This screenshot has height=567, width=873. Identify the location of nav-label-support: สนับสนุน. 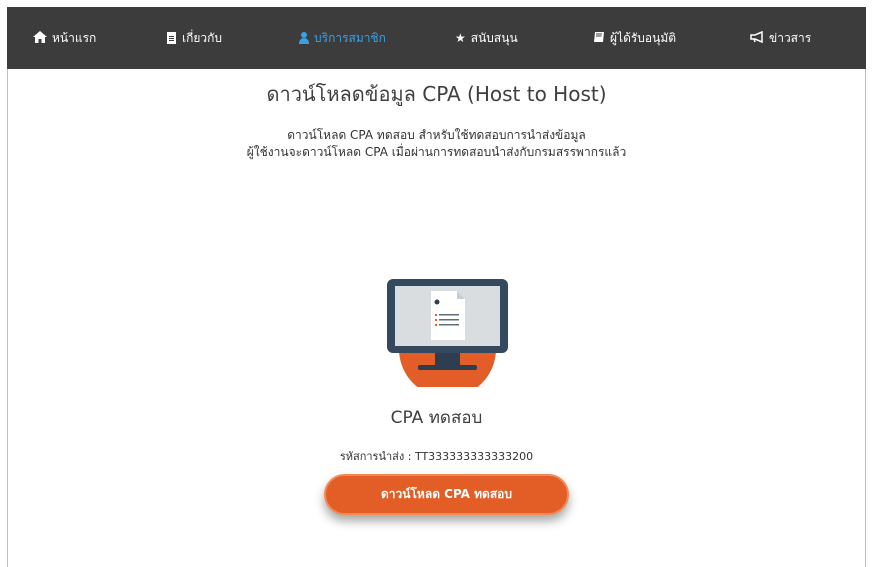
(494, 37).